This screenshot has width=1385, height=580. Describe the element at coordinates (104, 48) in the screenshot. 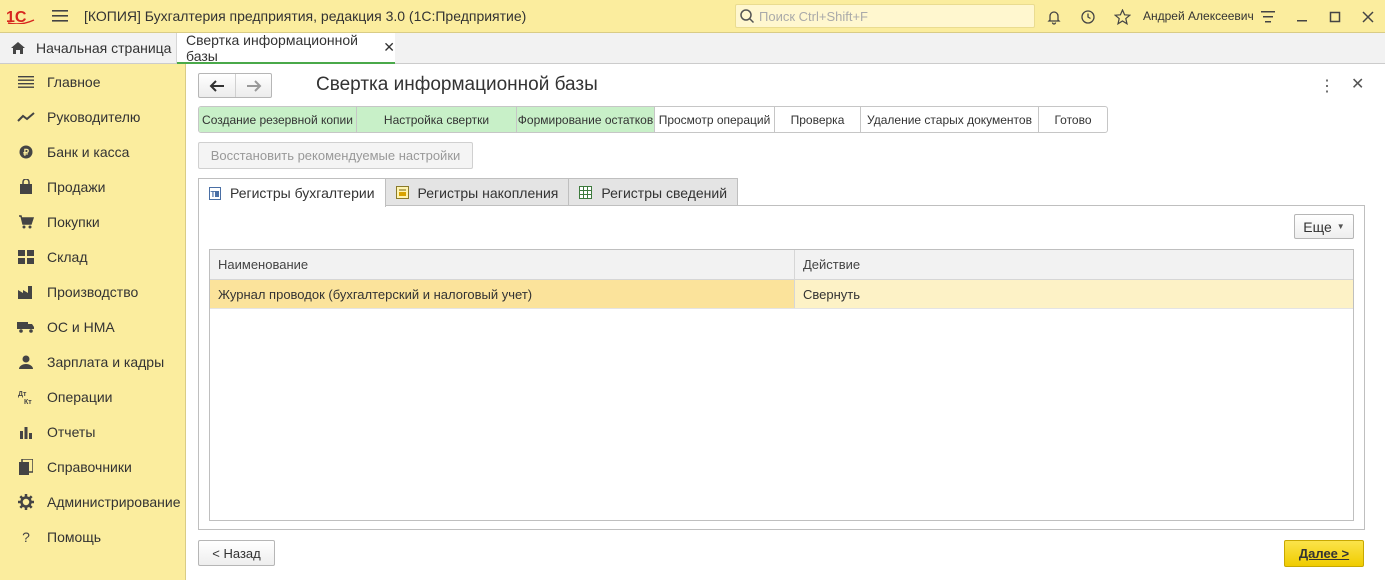

I see `tab-home-label: Начальная страница` at that location.